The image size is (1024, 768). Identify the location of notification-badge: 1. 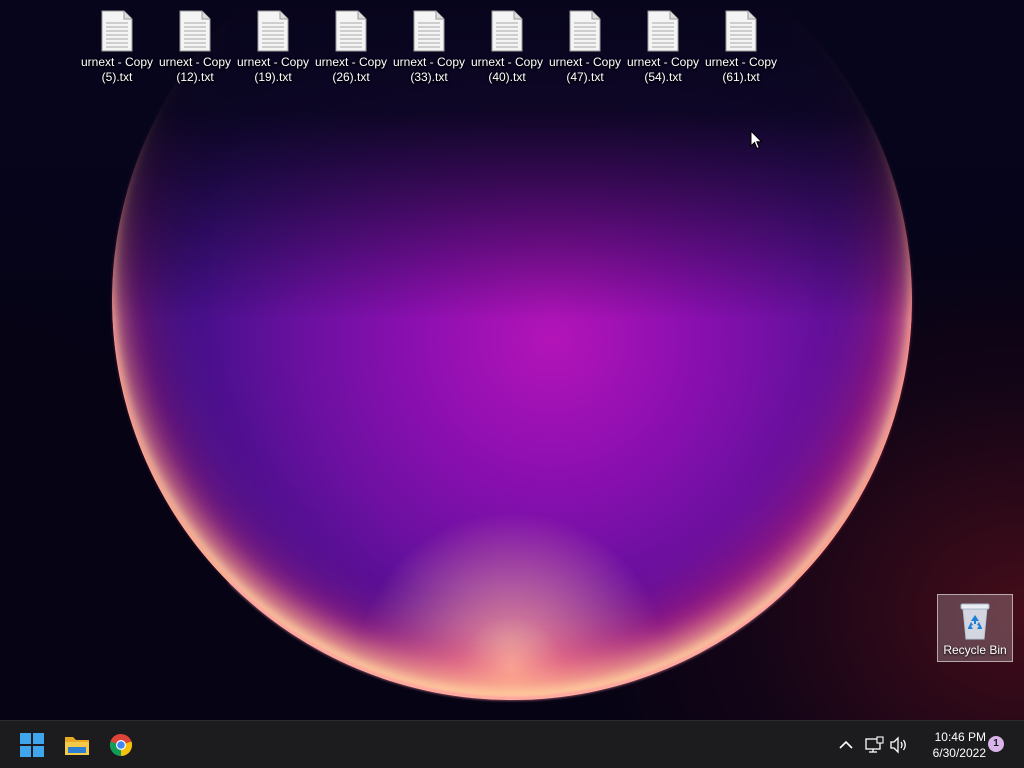
(996, 744).